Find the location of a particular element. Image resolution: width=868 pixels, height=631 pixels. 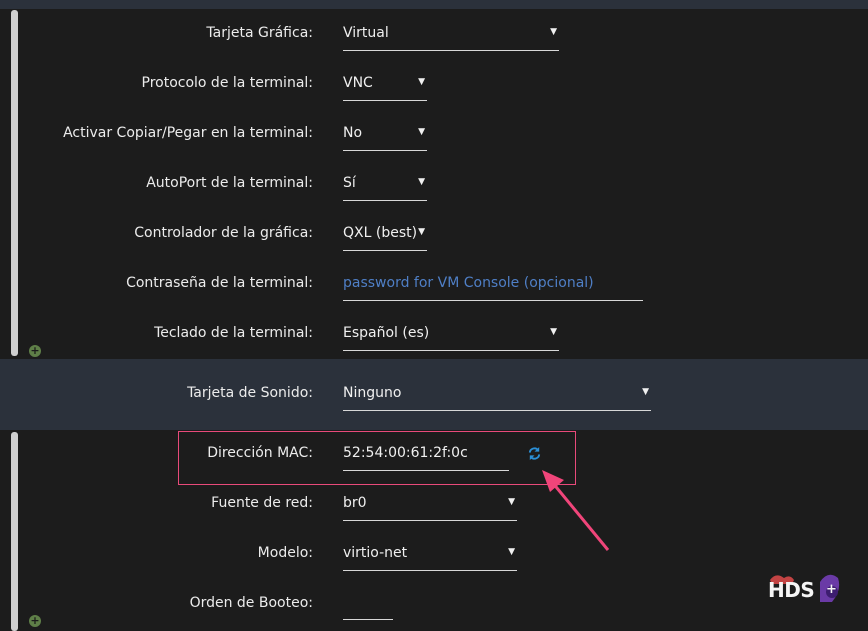

network-source-label: Fuente de red: is located at coordinates (262, 503).